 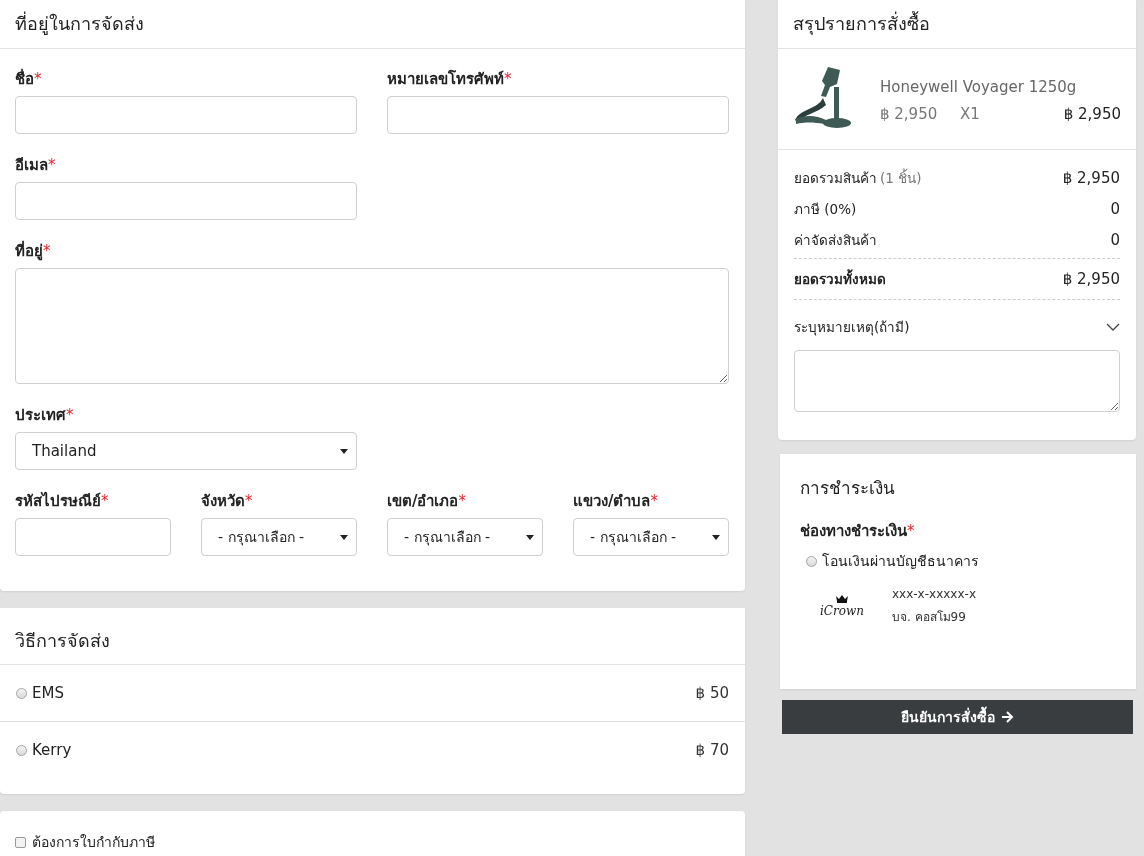 What do you see at coordinates (372, 326) in the screenshot?
I see `text-area` at bounding box center [372, 326].